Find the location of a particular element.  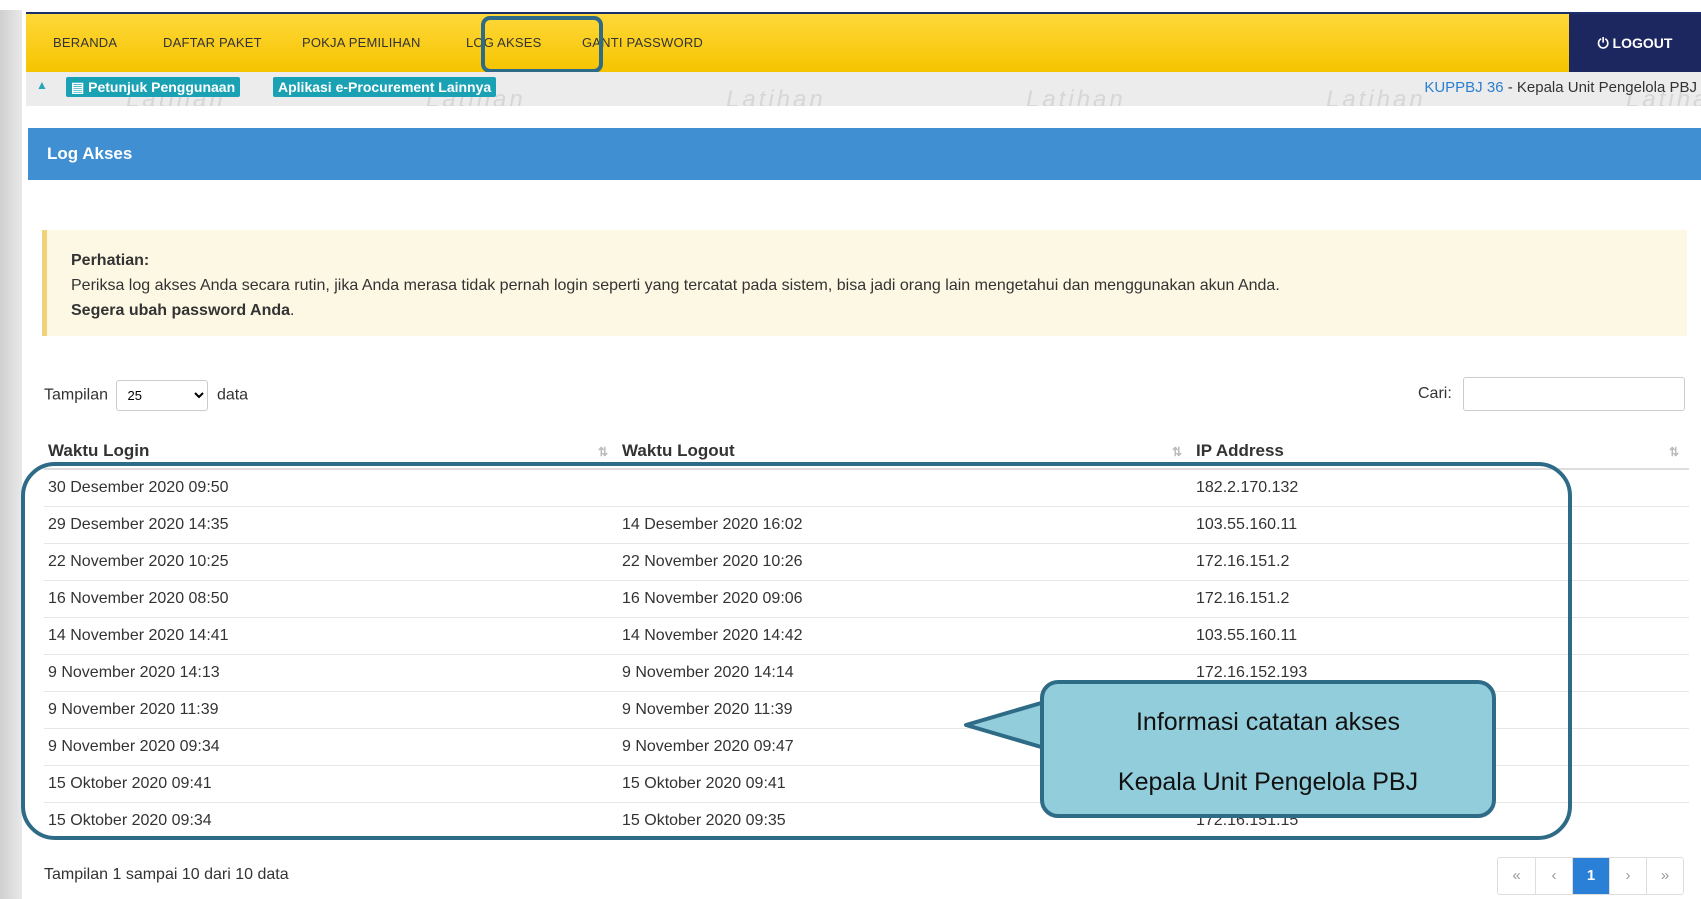

cell-waktu-login: 30 Desember 2020 09:50 is located at coordinates (331, 487).